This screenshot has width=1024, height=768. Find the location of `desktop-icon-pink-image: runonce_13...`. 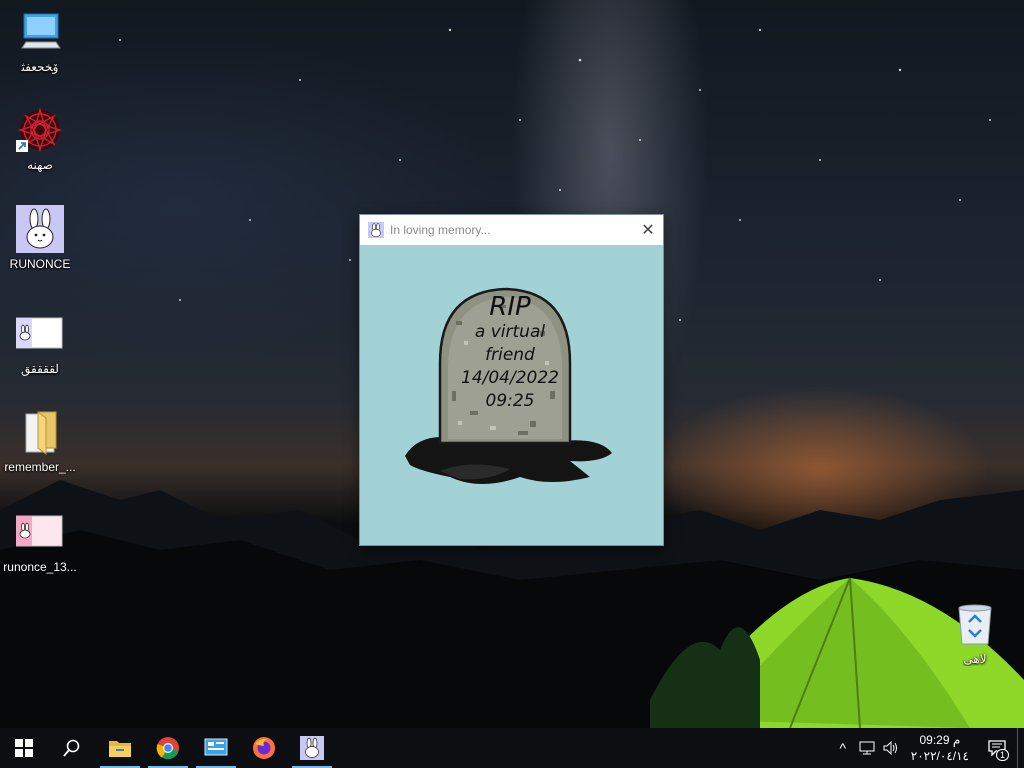

desktop-icon-pink-image: runonce_13... is located at coordinates (40, 541).